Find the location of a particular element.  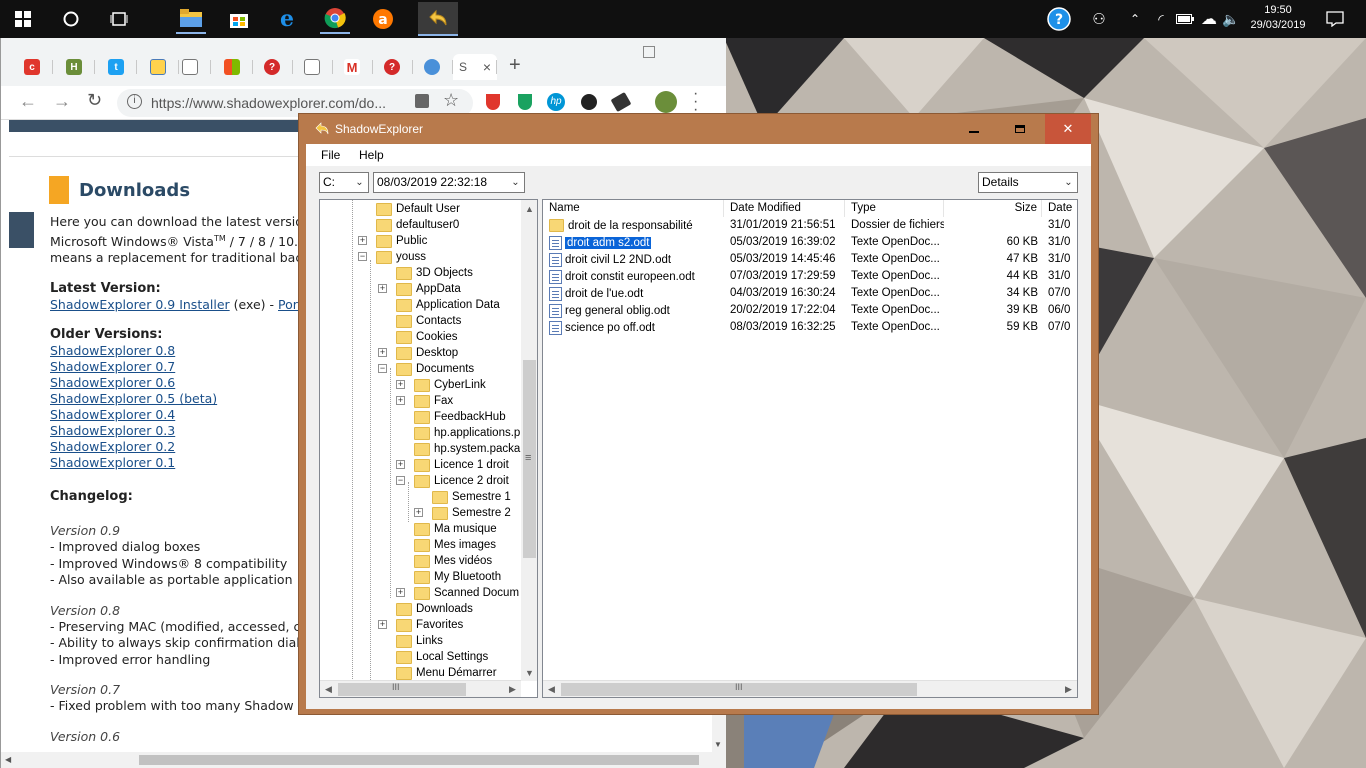

tree-node: AppData is located at coordinates (428, 289).